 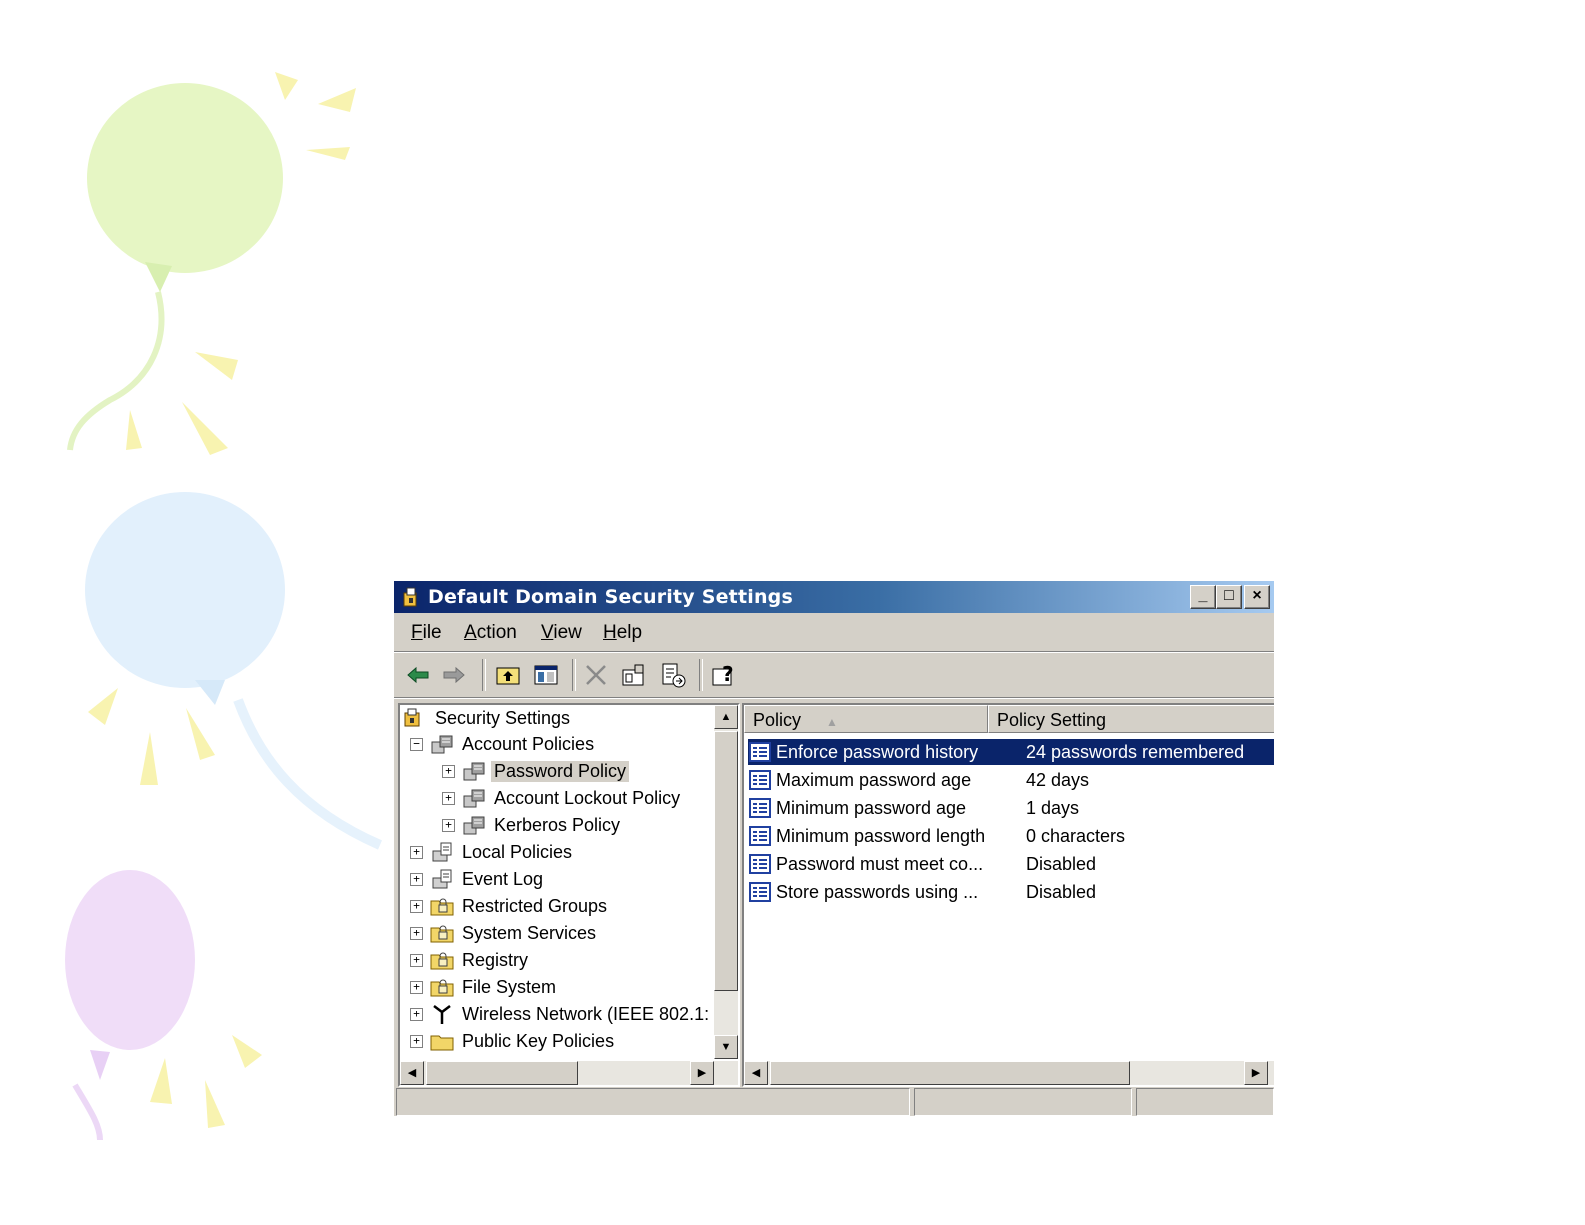 I want to click on tree-item-account-lockout-policy: + Account Lockout Policy, so click(x=562, y=798).